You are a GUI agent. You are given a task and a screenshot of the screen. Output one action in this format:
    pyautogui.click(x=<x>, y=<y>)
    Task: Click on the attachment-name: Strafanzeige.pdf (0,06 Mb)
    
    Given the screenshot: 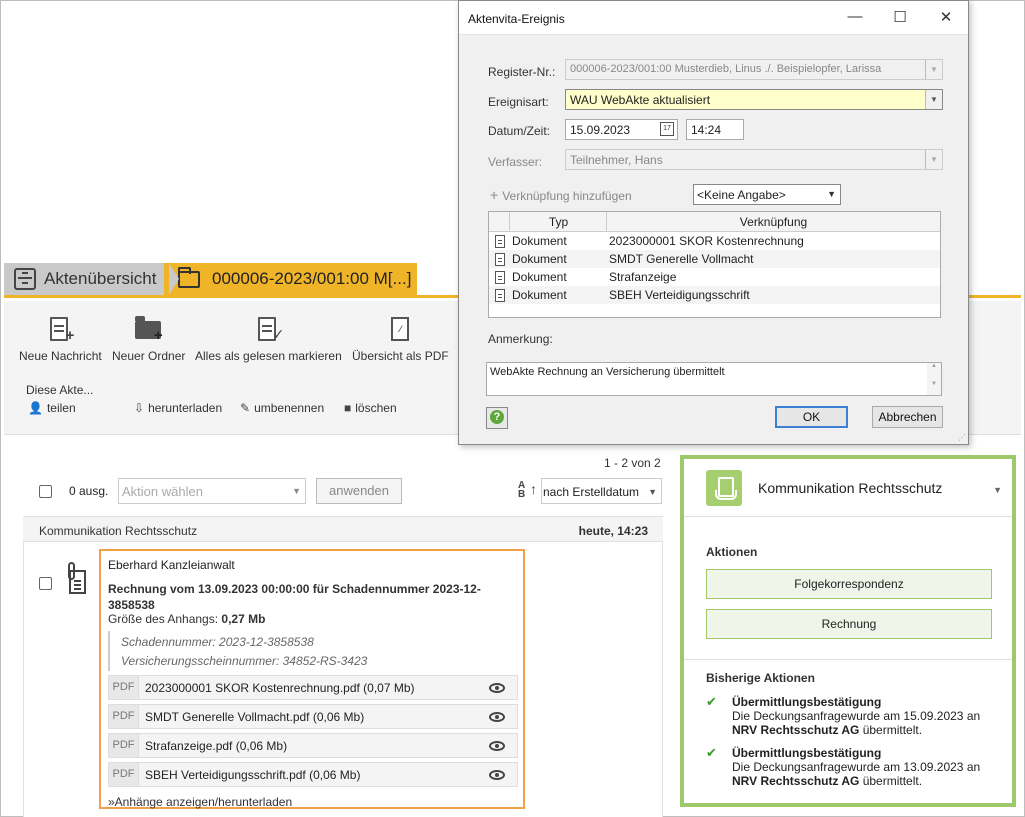 What is the action you would take?
    pyautogui.click(x=216, y=745)
    